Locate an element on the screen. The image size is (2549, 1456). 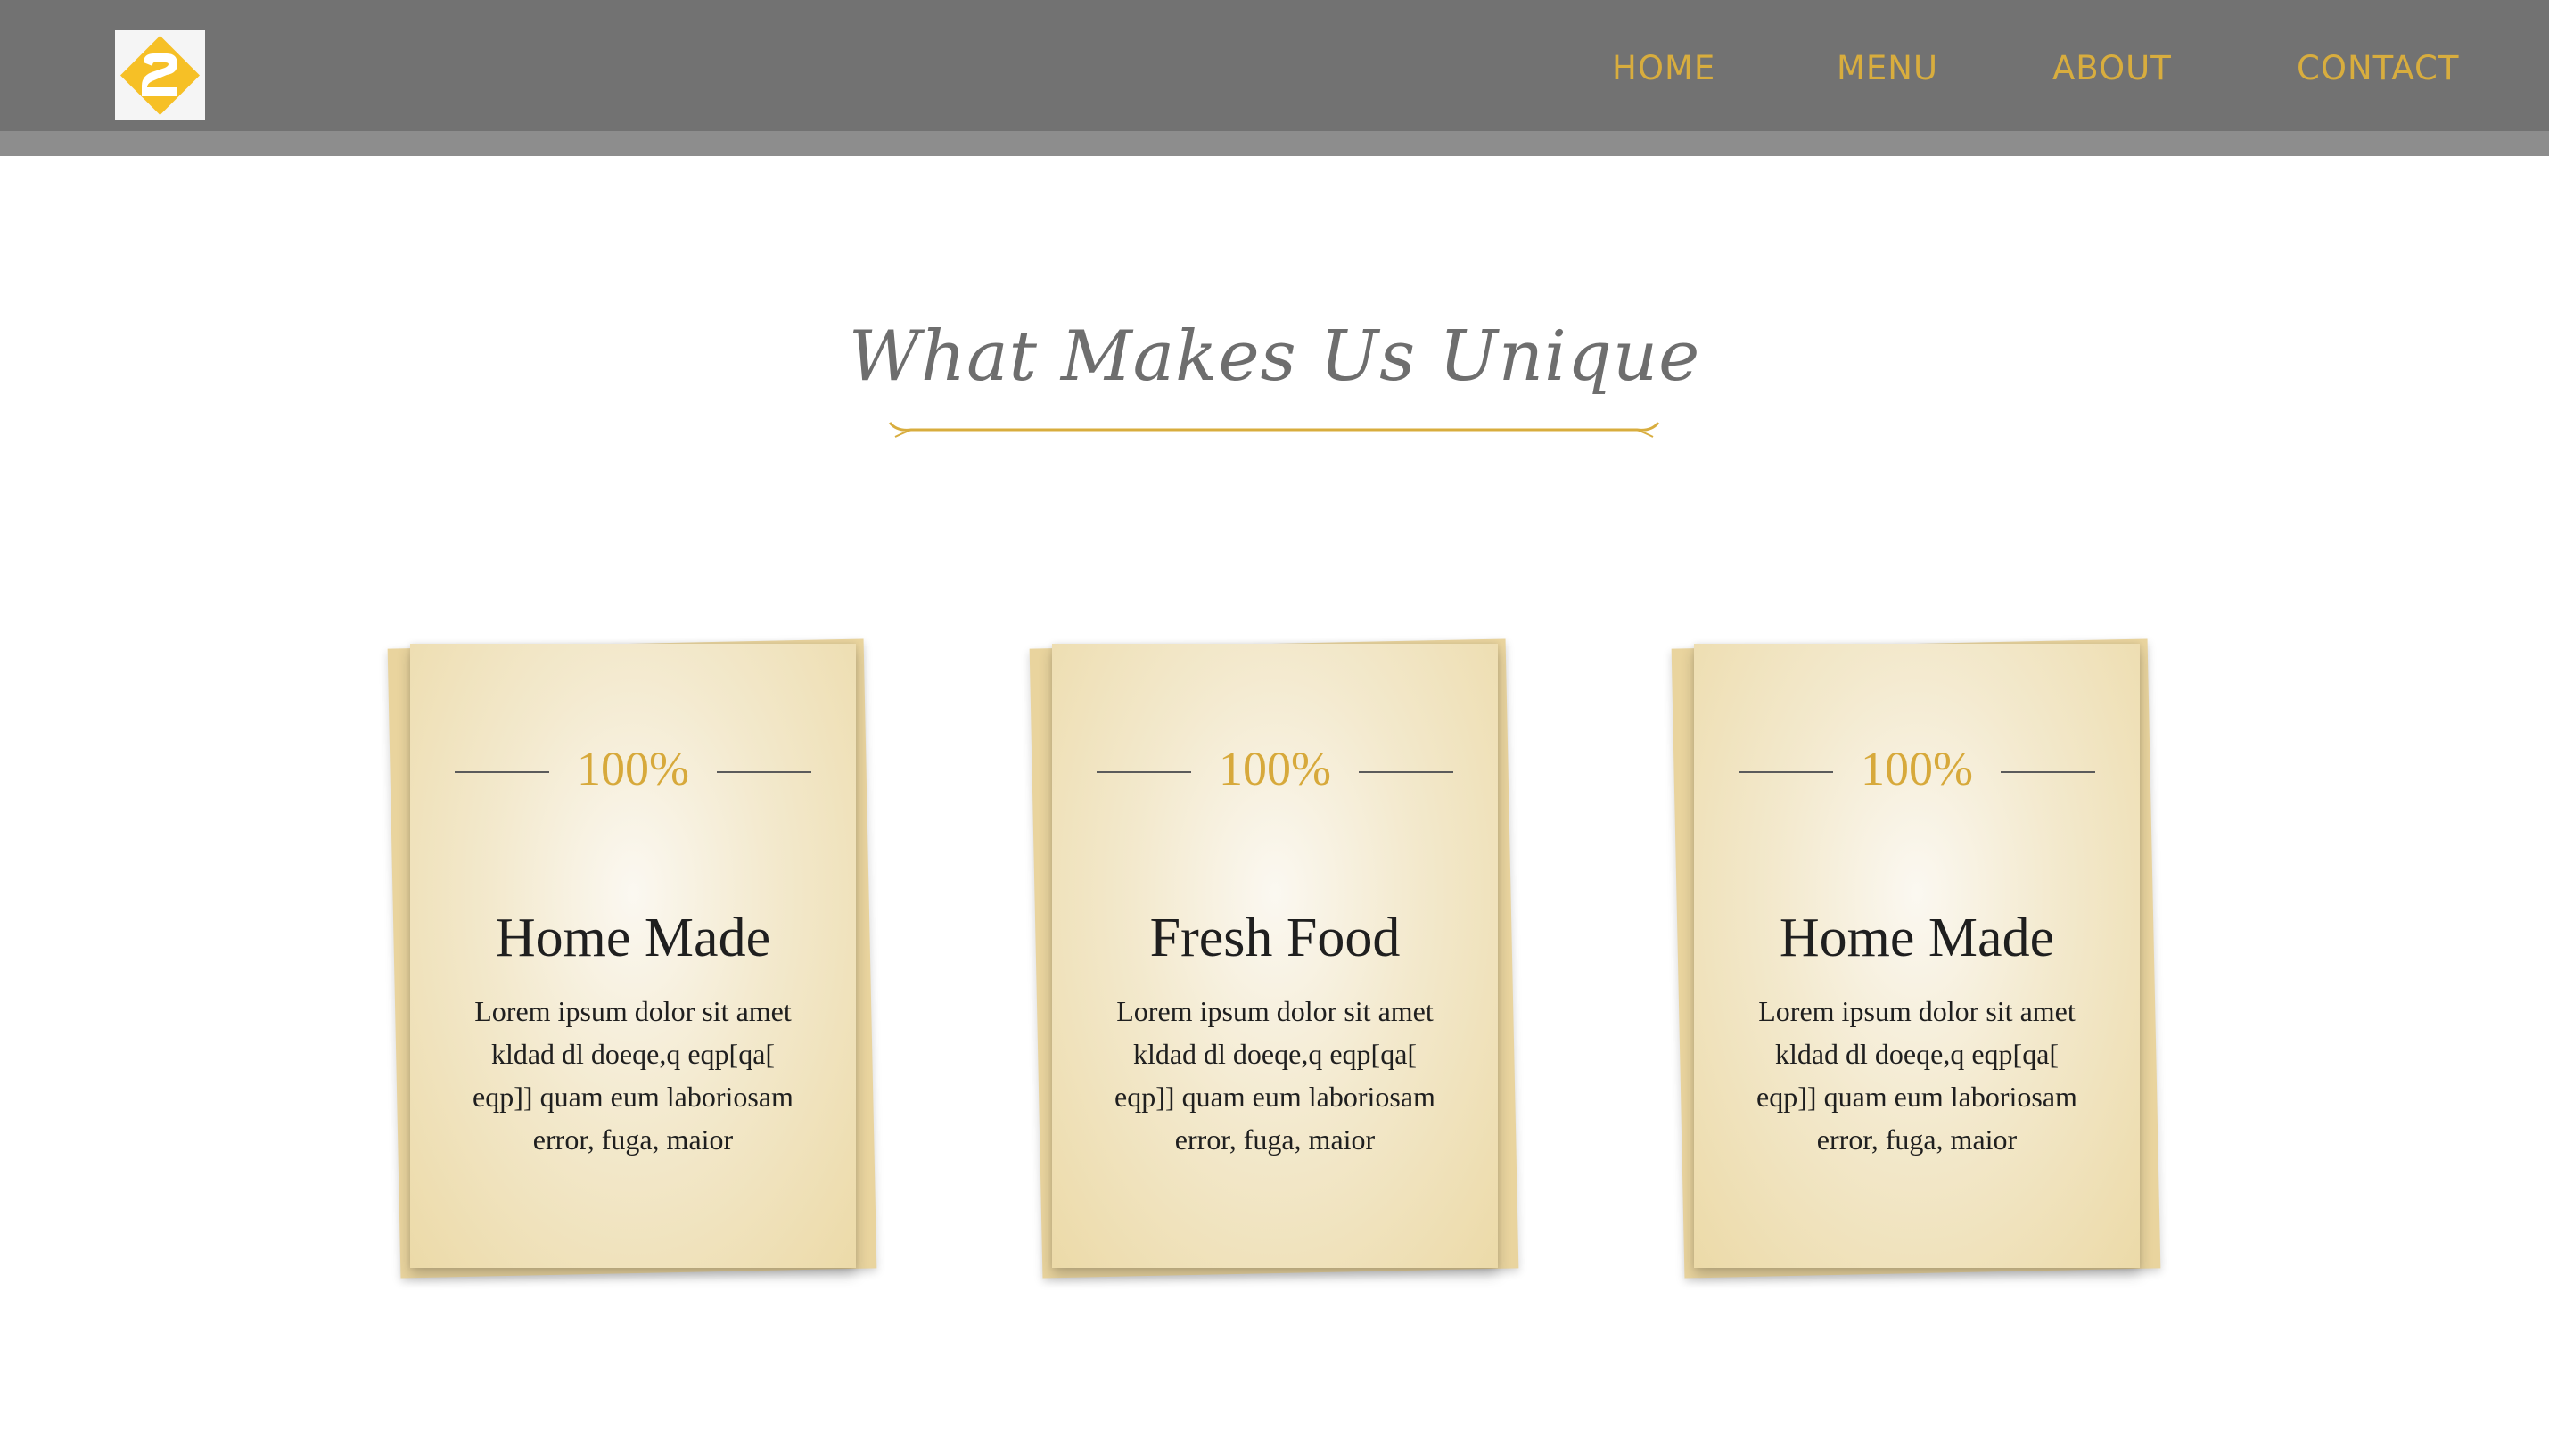
nav-about-link: ABOUT is located at coordinates (2112, 68).